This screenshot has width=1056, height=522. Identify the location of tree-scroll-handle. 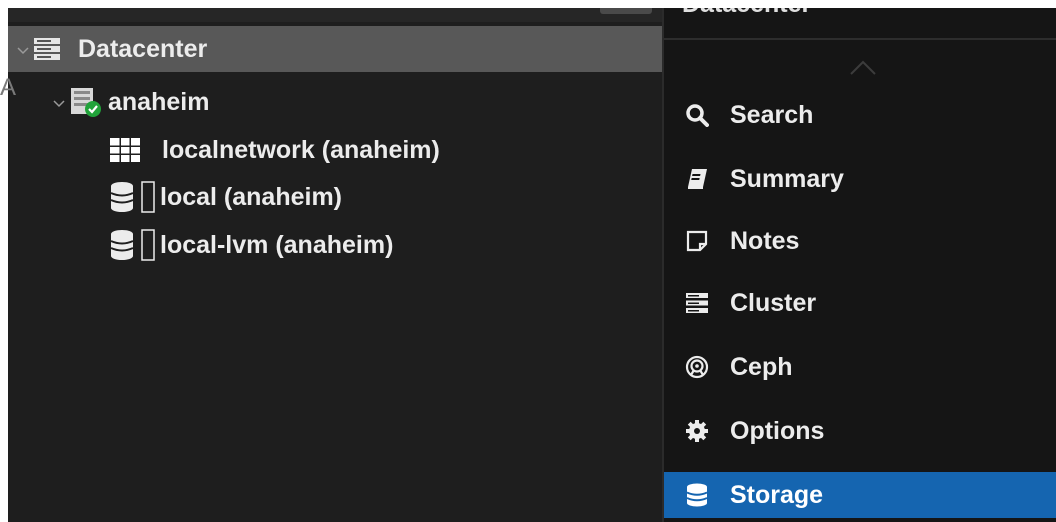
(626, 11).